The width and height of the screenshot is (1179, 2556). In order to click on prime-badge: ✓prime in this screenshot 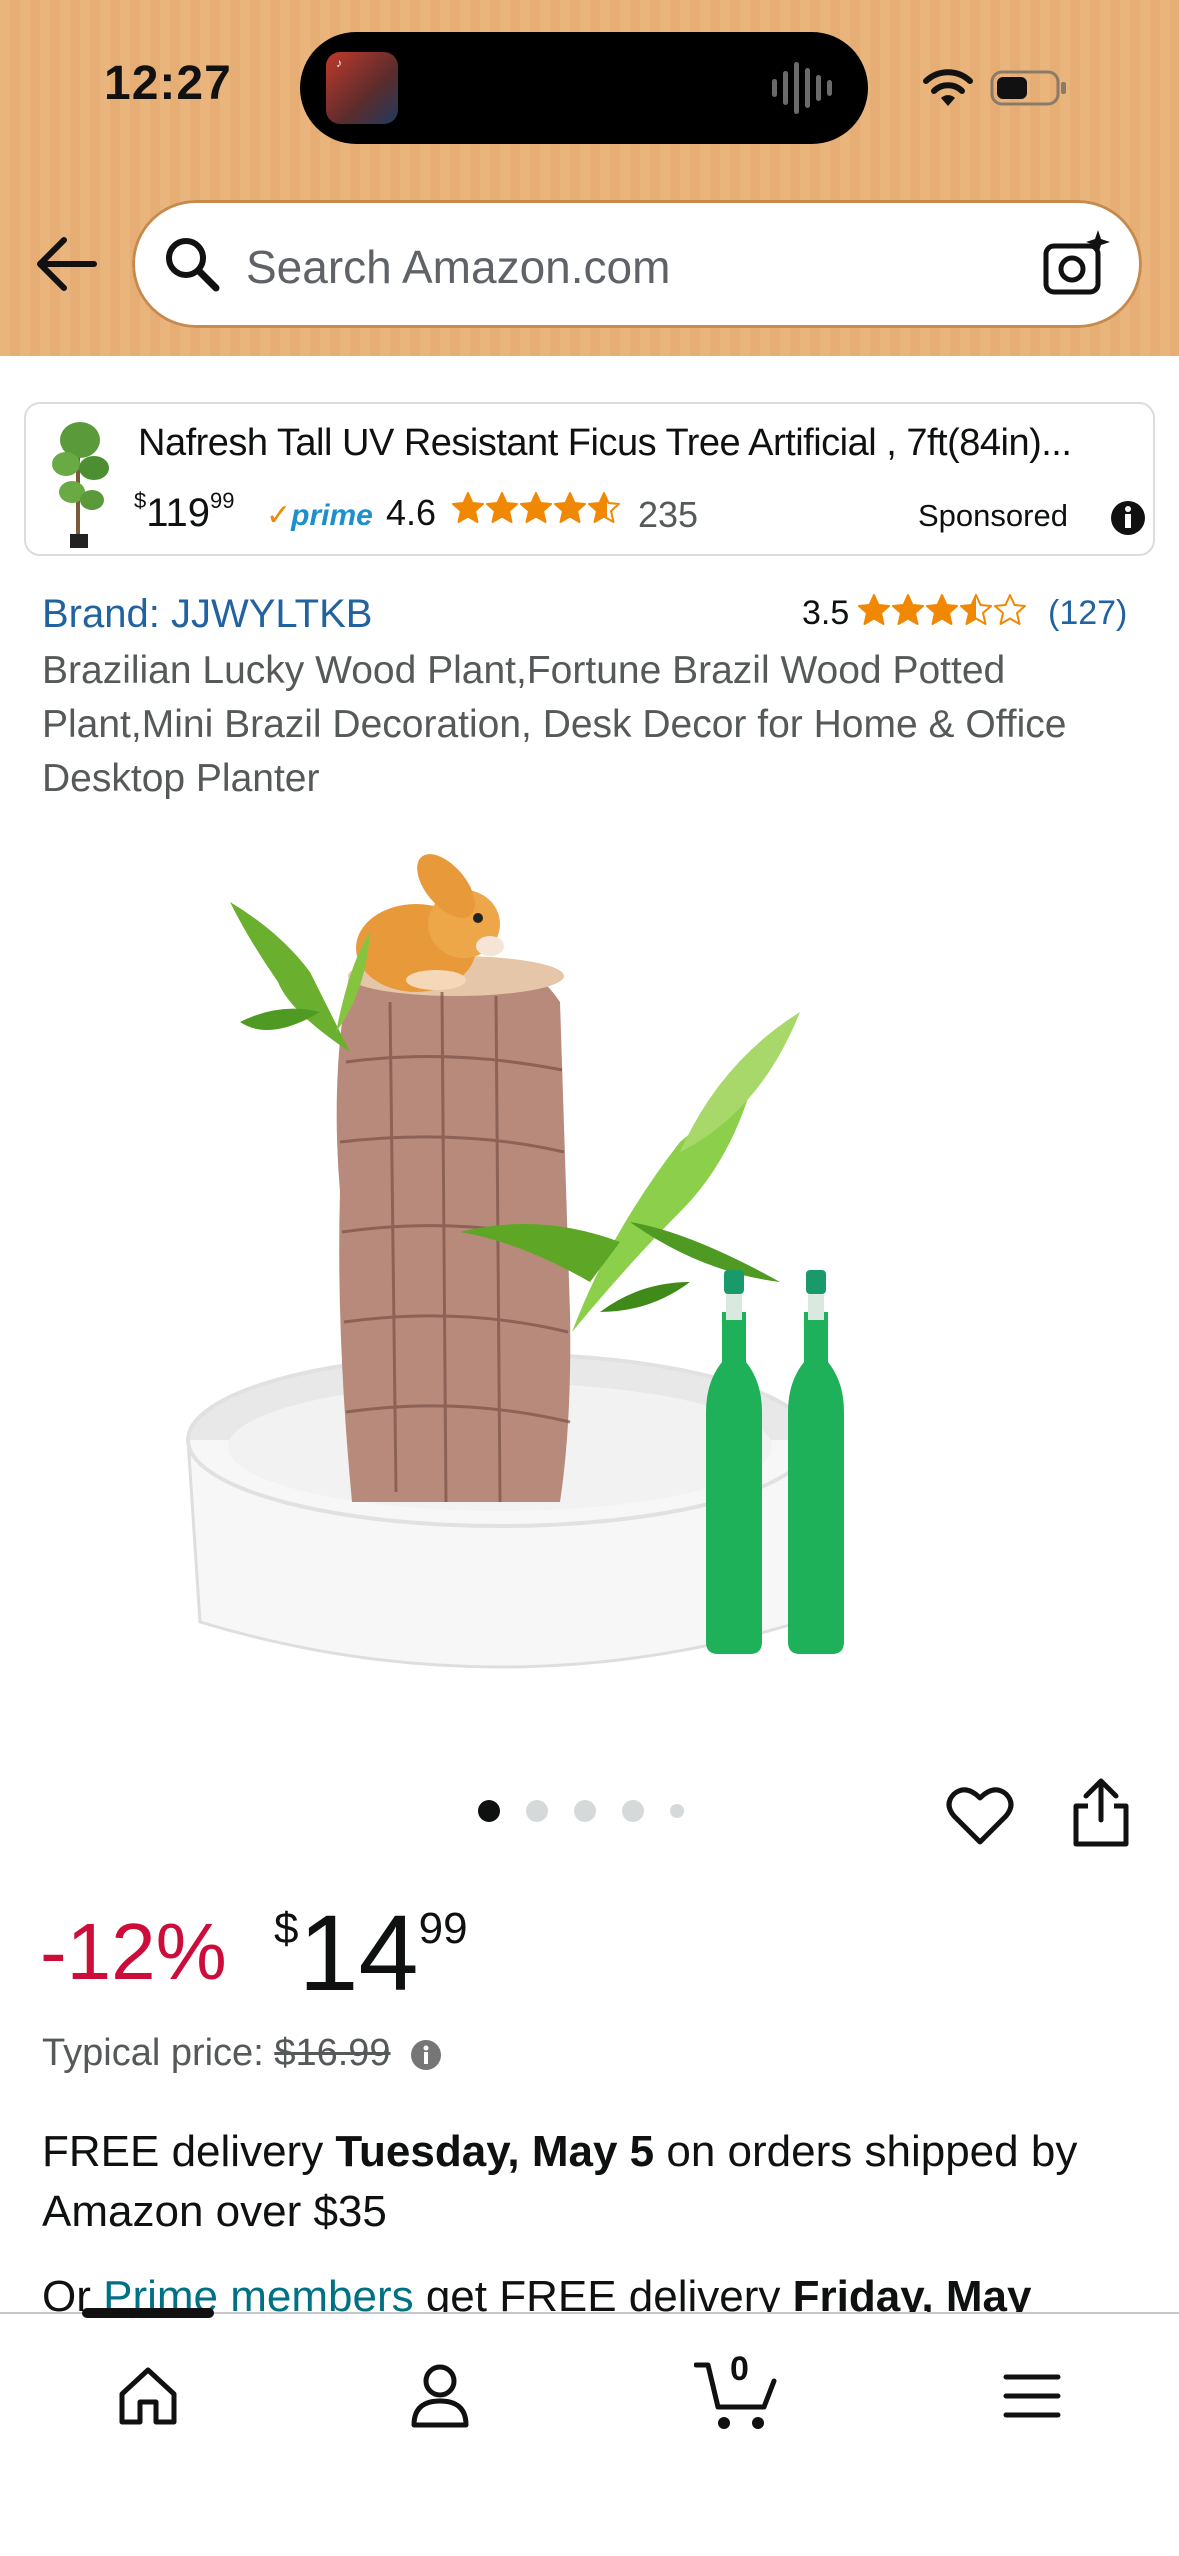, I will do `click(319, 515)`.